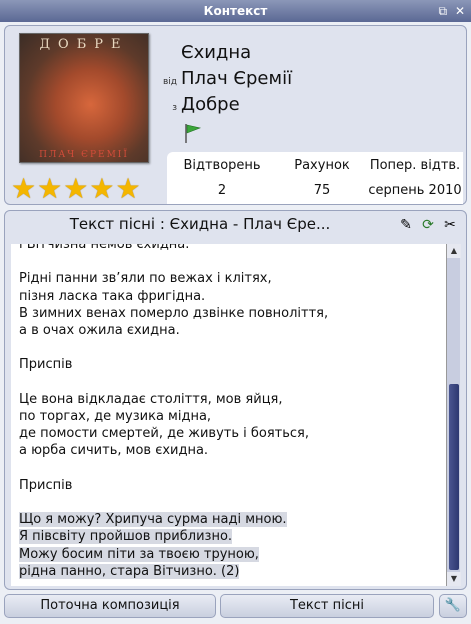 The height and width of the screenshot is (624, 471). I want to click on stat-header-last-played: Попер. відтв., so click(415, 165).